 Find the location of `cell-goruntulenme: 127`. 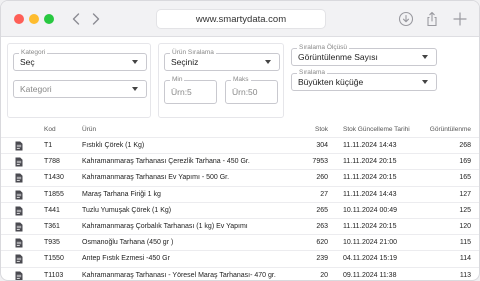

cell-goruntulenme: 127 is located at coordinates (465, 194).